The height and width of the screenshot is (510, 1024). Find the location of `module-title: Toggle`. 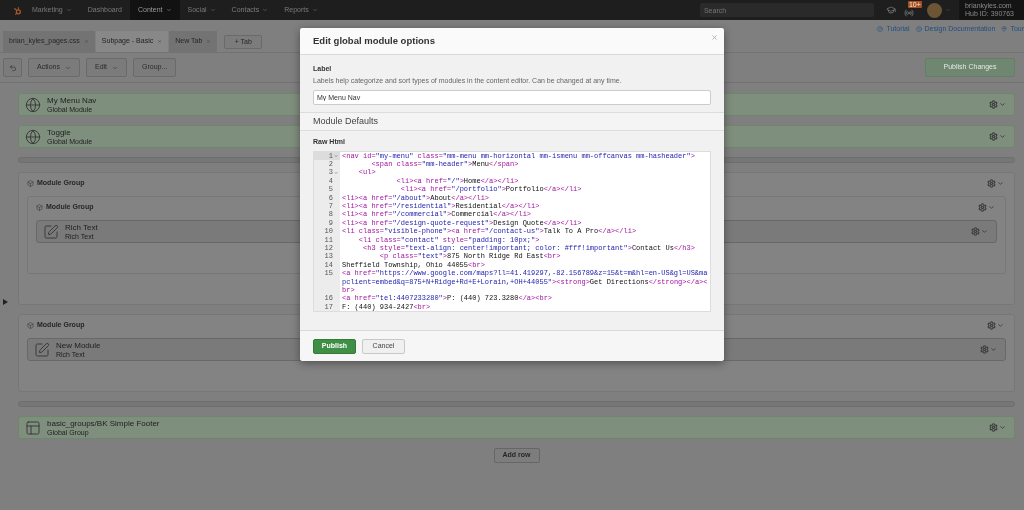

module-title: Toggle is located at coordinates (59, 132).